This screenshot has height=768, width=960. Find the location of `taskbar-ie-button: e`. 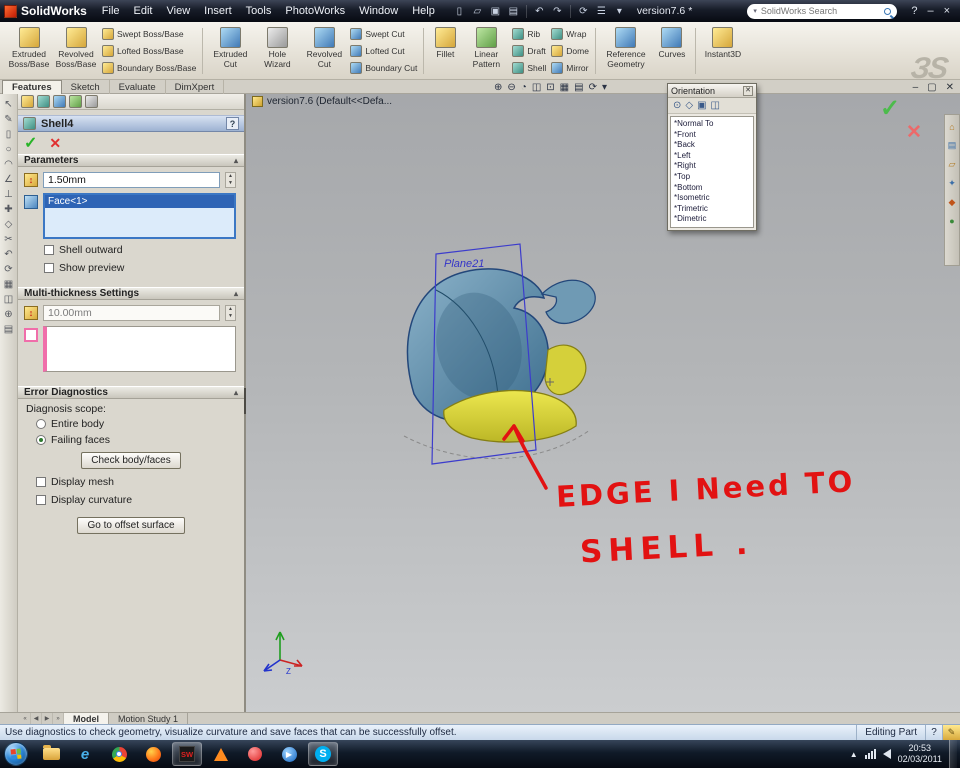

taskbar-ie-button: e is located at coordinates (85, 754).